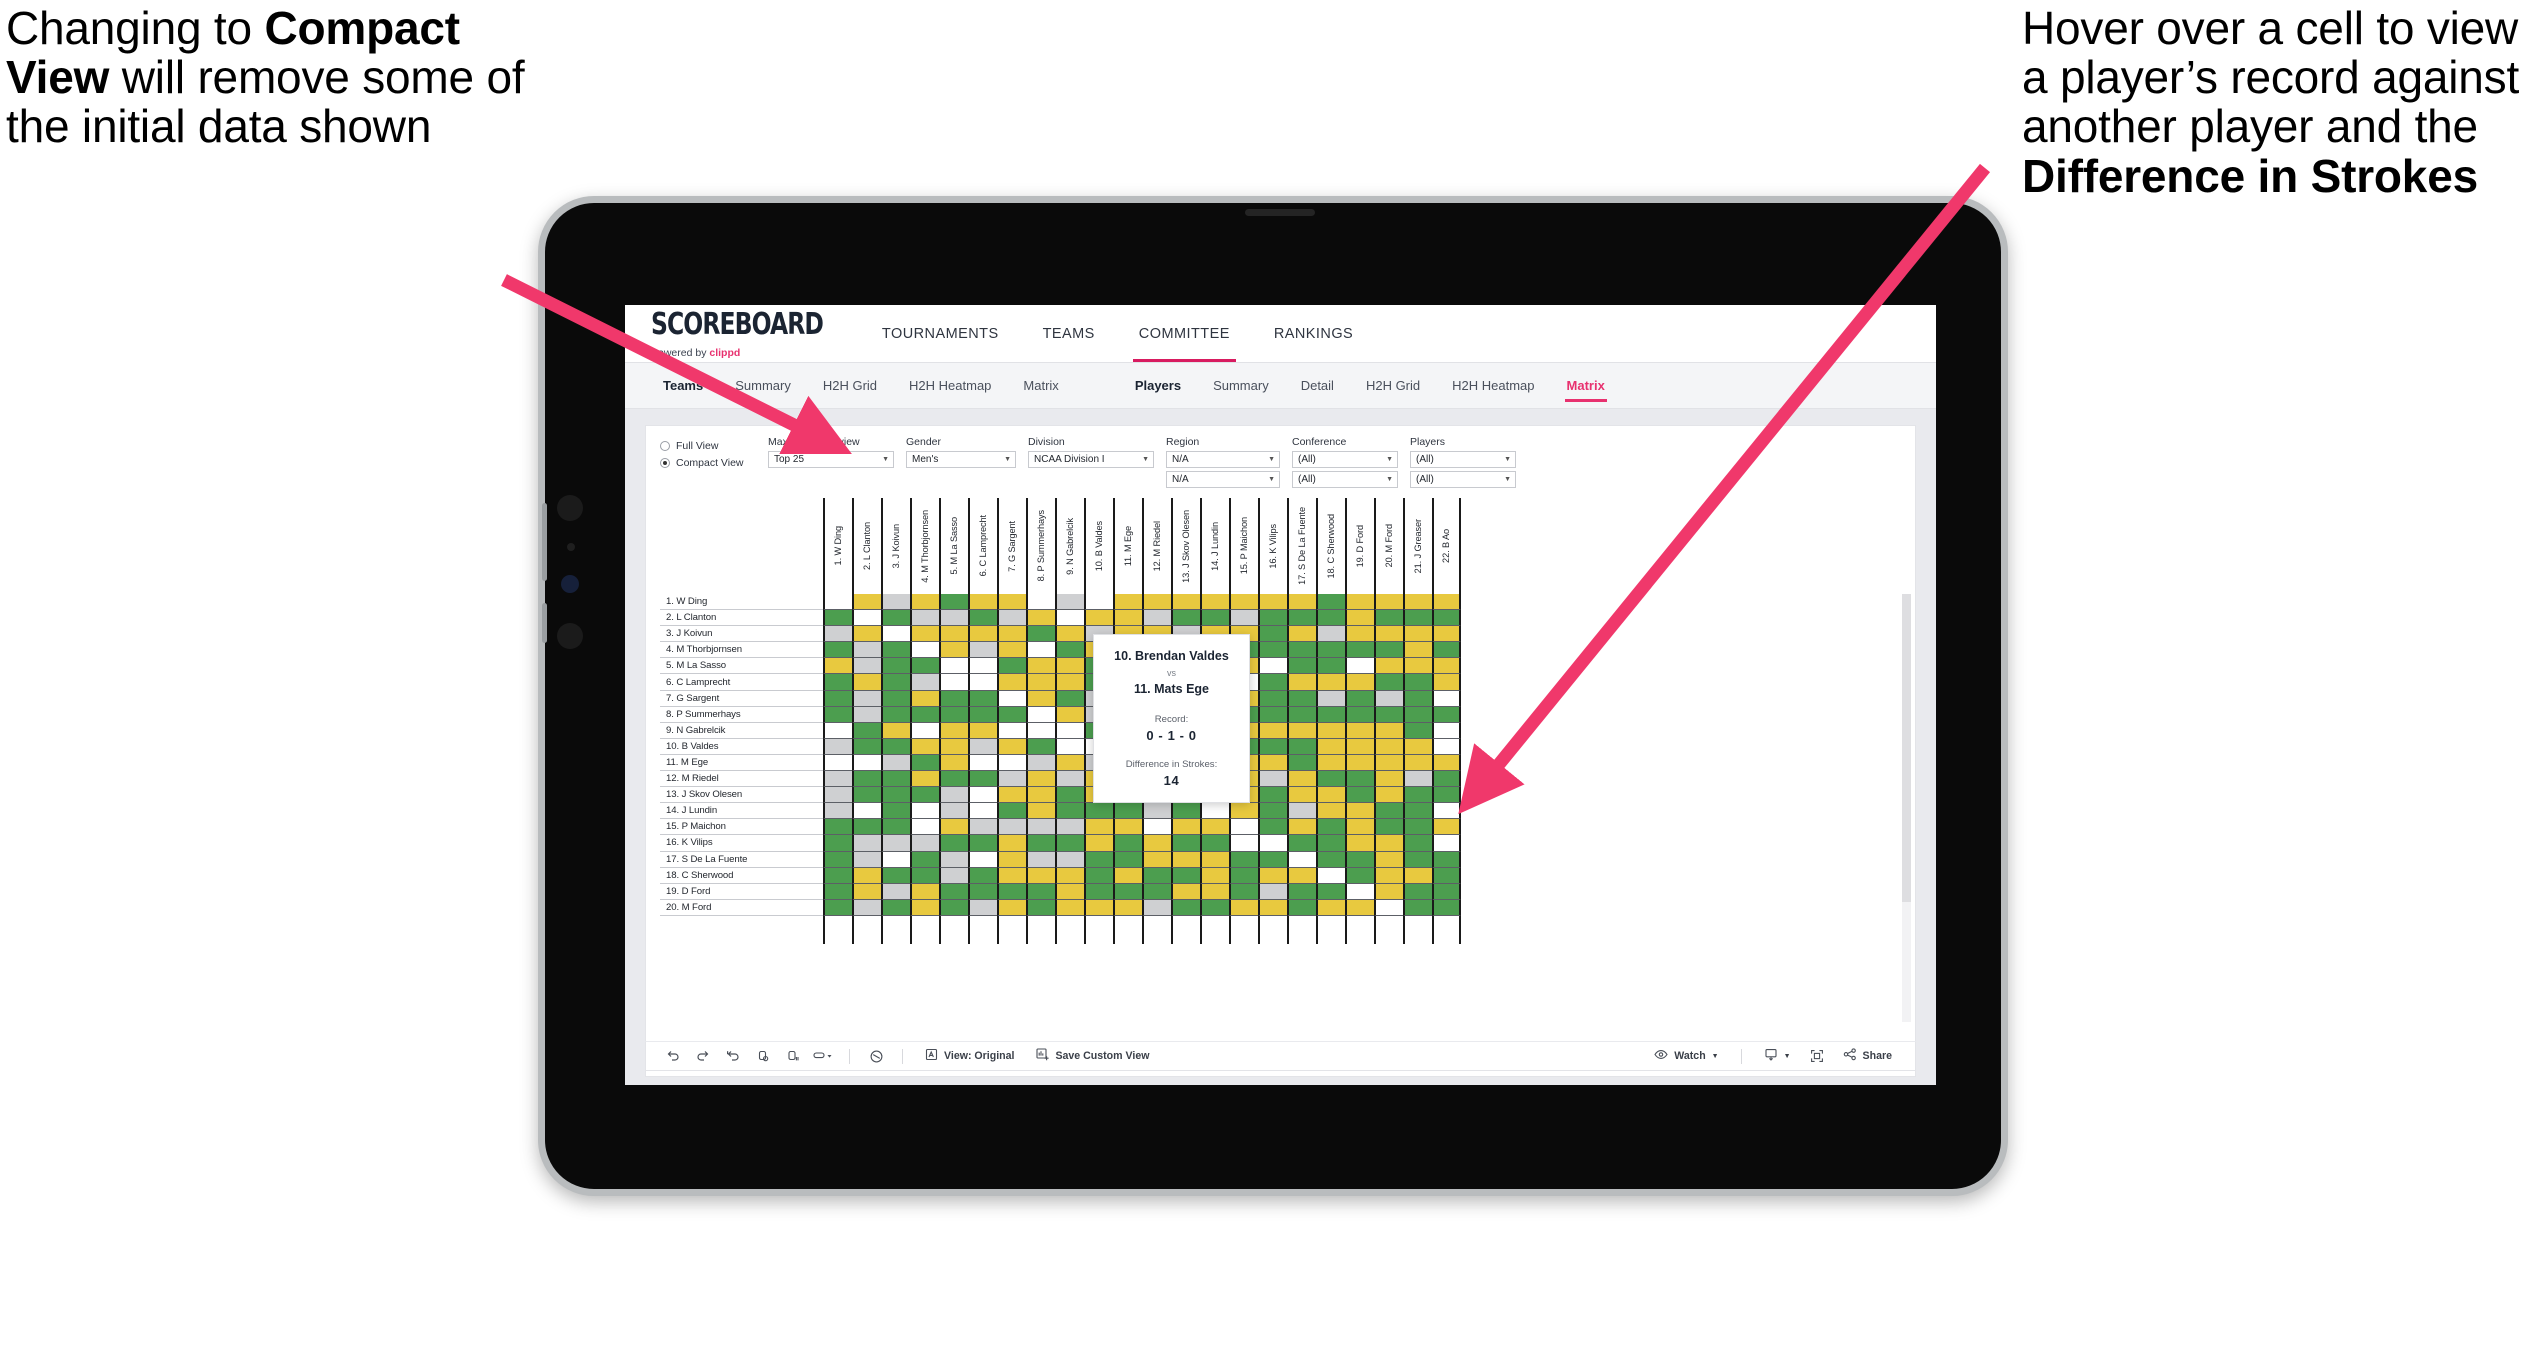 The height and width of the screenshot is (1356, 2521). I want to click on subnav-teams-h2h-heatmap: H2H Heatmap, so click(950, 386).